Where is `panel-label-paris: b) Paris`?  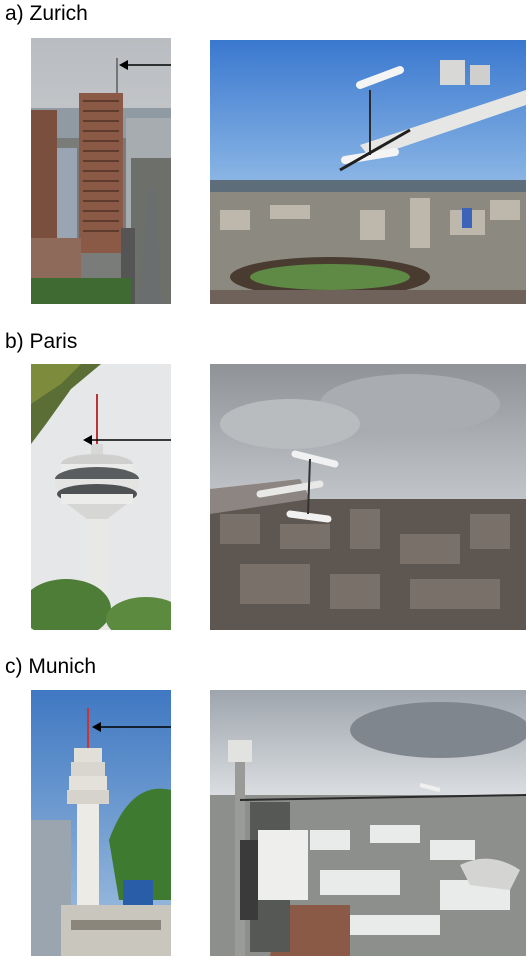
panel-label-paris: b) Paris is located at coordinates (41, 341).